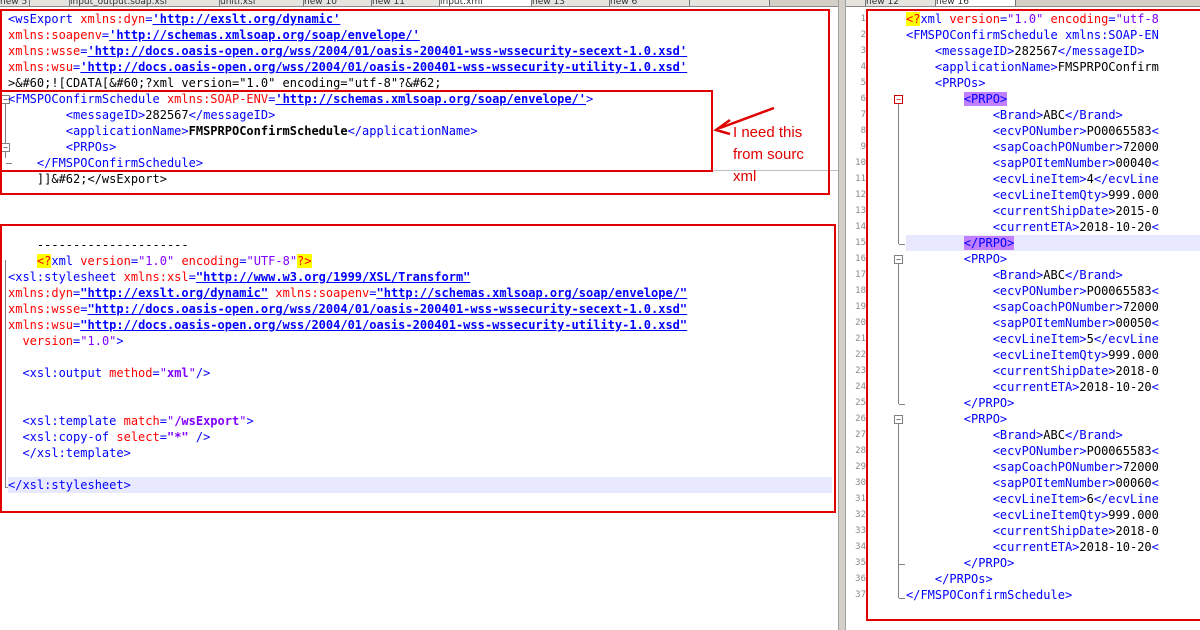  I want to click on line-number: 27, so click(860, 435).